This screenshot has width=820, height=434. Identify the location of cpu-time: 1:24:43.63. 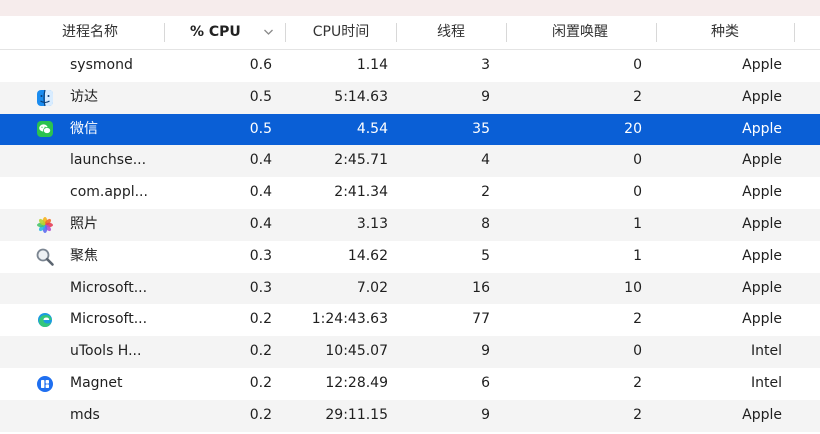
(349, 319).